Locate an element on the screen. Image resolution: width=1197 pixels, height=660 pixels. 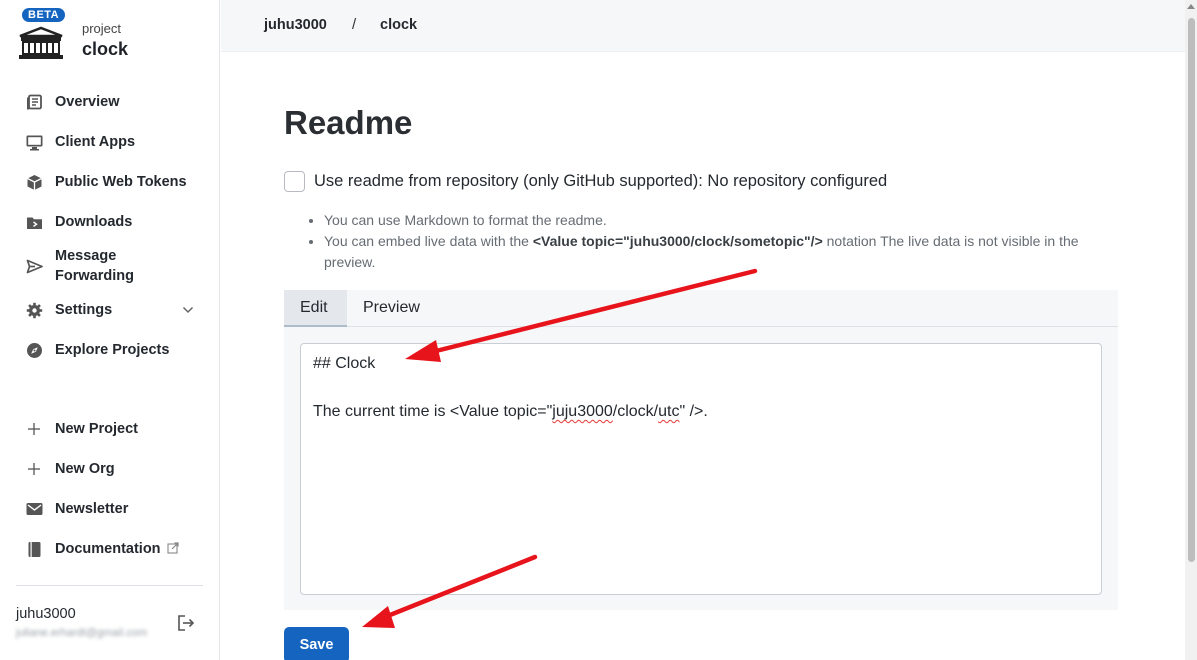
editor-text: The current time is <Value topic=" is located at coordinates (433, 411).